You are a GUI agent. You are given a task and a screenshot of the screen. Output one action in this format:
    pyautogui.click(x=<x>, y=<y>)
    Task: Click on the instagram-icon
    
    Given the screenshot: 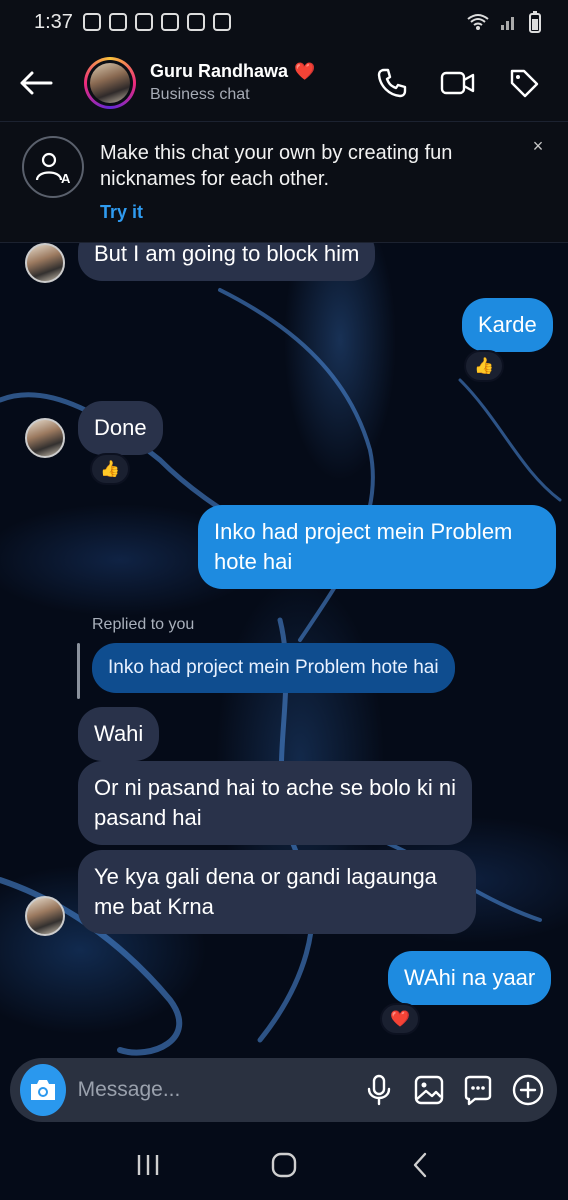 What is the action you would take?
    pyautogui.click(x=117, y=22)
    